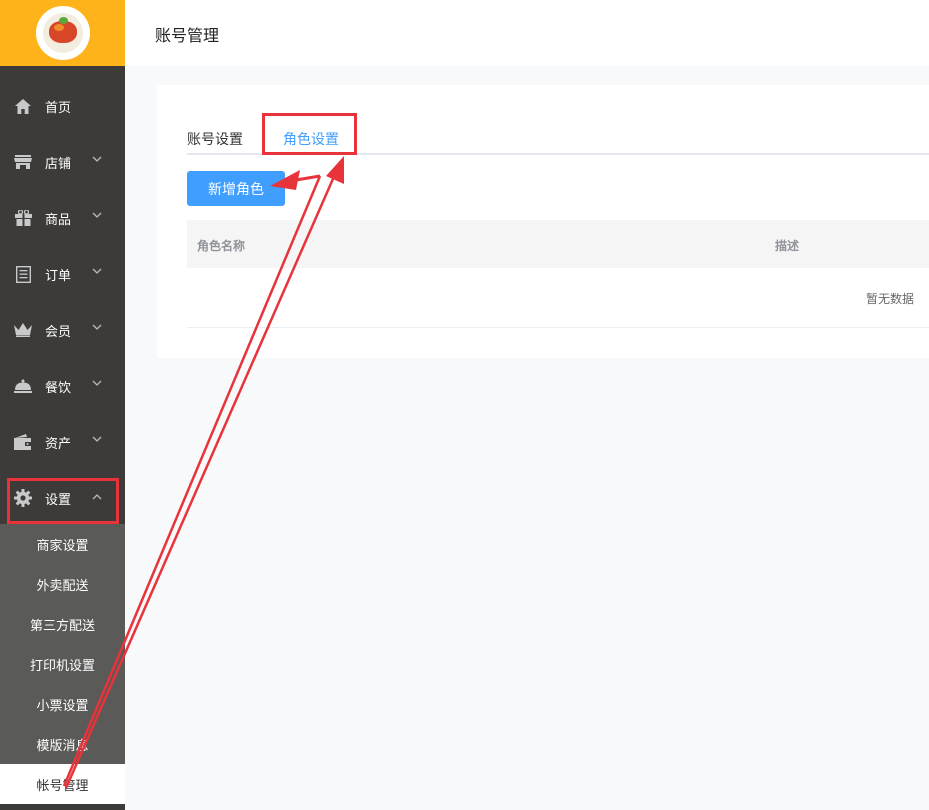 The width and height of the screenshot is (929, 810). What do you see at coordinates (23, 442) in the screenshot?
I see `wallet-icon` at bounding box center [23, 442].